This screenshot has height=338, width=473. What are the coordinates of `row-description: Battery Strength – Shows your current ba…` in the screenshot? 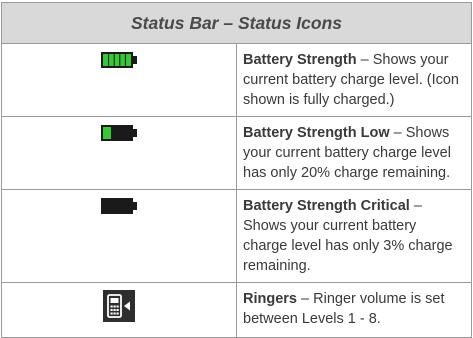 It's located at (354, 80).